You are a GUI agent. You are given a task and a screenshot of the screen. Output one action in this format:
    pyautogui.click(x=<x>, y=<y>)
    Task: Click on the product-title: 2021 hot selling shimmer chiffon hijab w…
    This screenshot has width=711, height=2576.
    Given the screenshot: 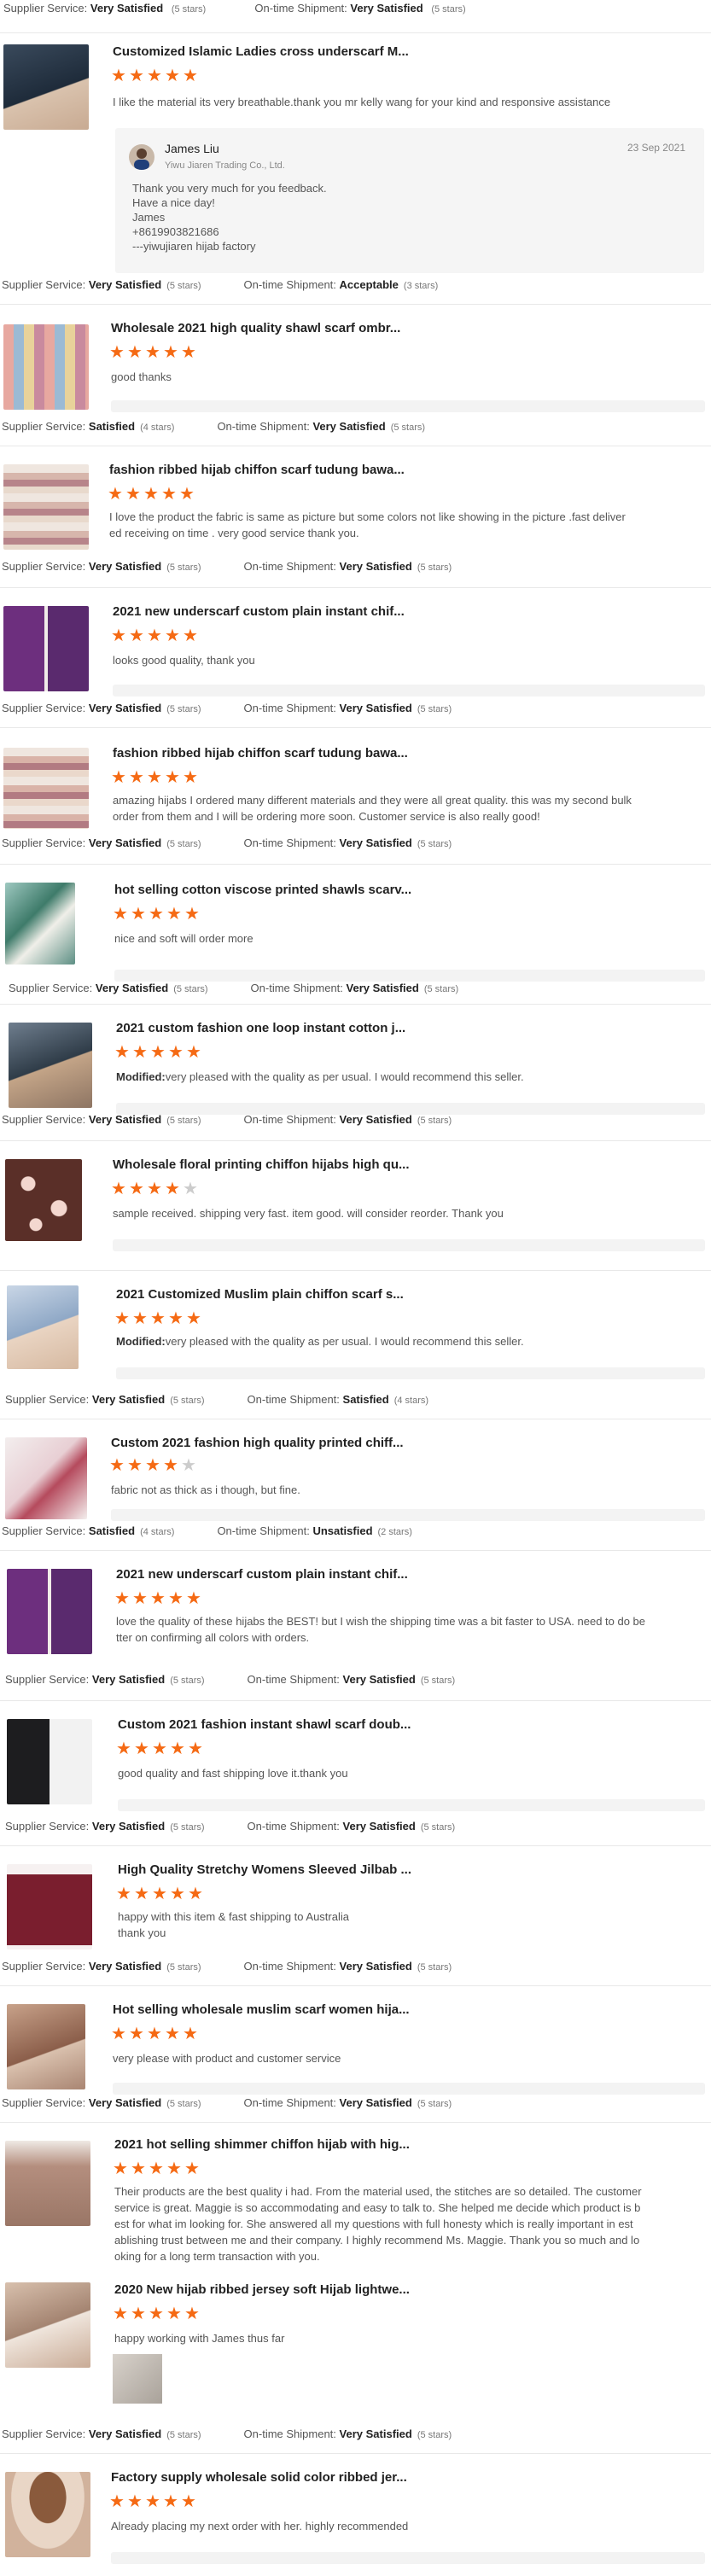 What is the action you would take?
    pyautogui.click(x=262, y=2144)
    